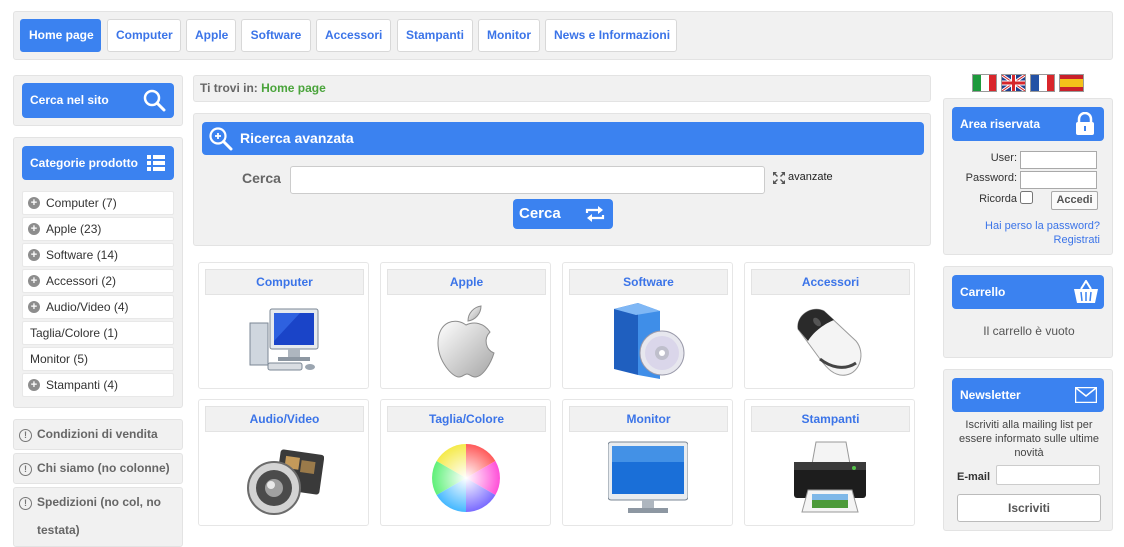  I want to click on tab-home-page: Home page, so click(60, 35).